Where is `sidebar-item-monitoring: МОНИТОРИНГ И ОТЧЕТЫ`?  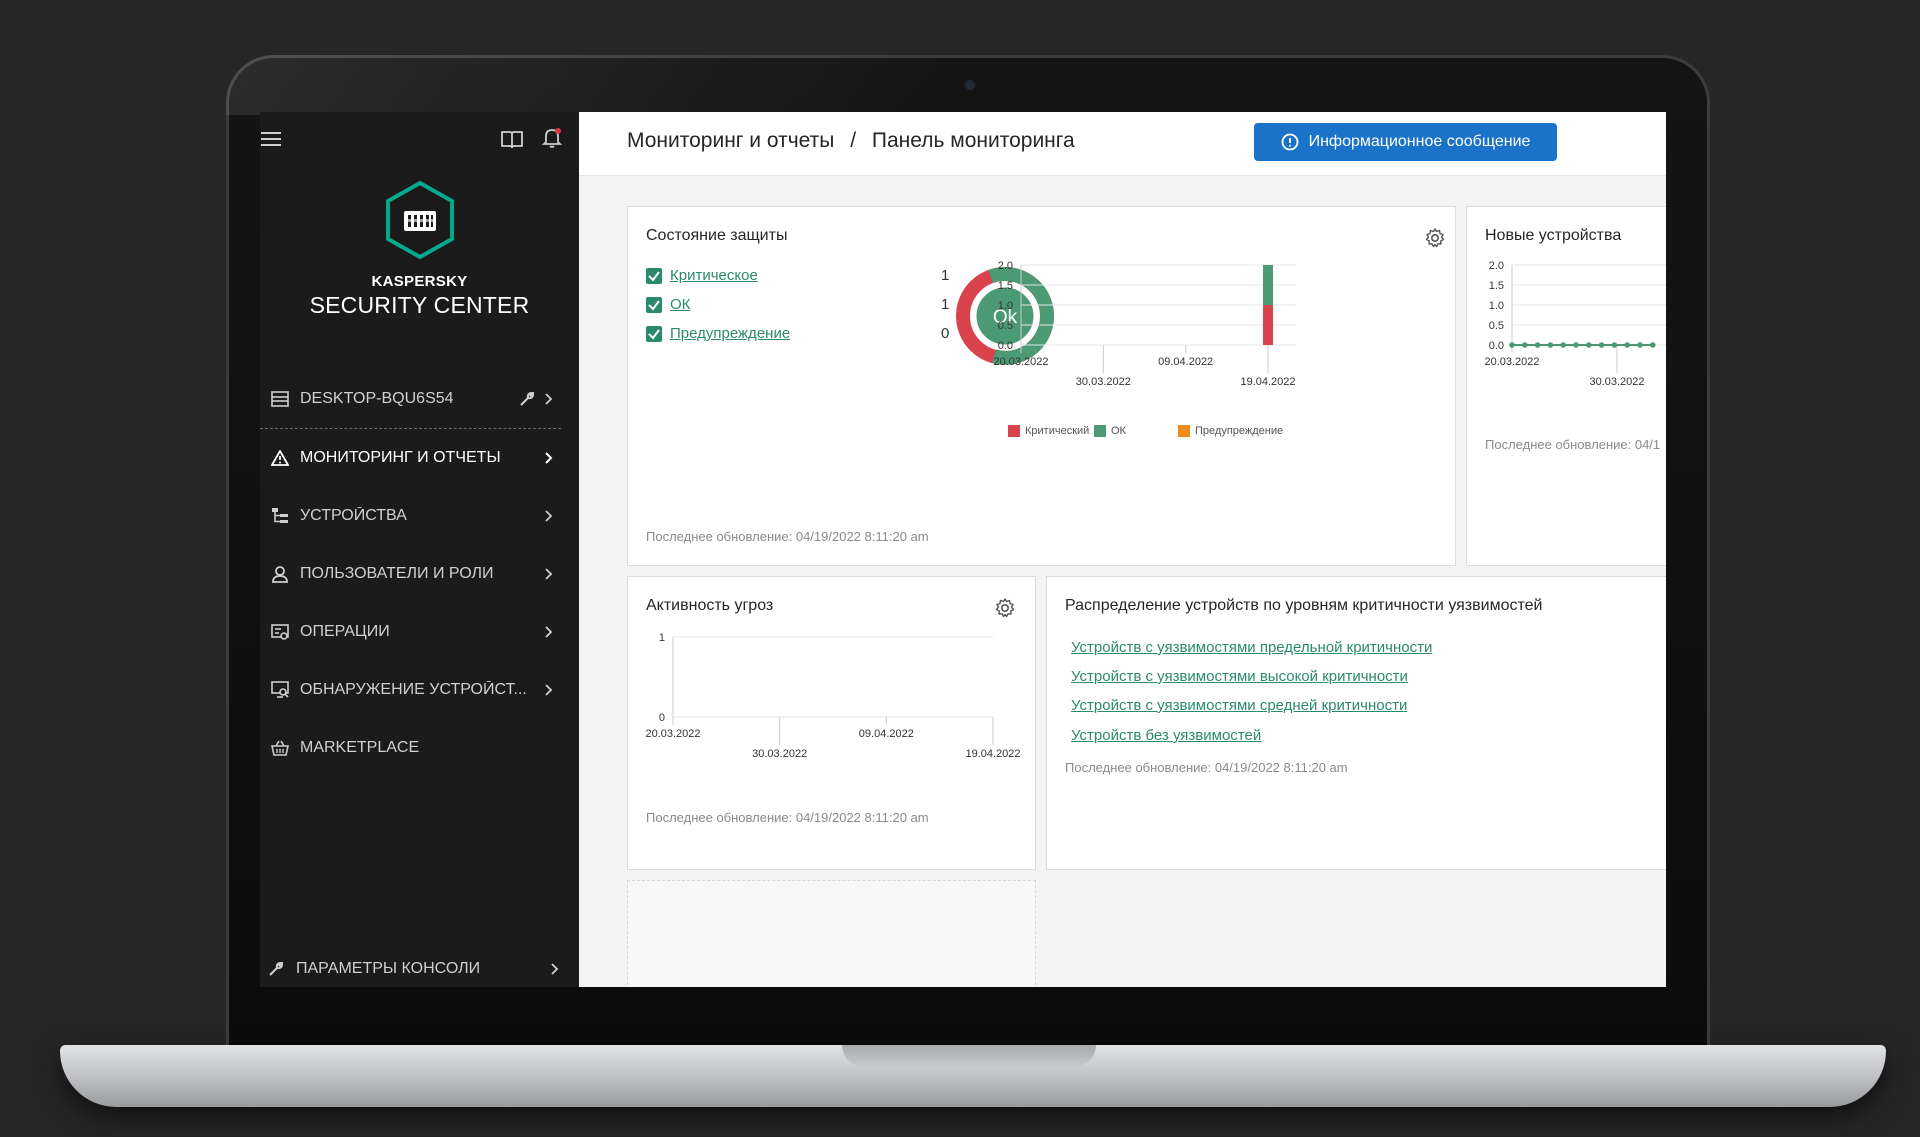
sidebar-item-monitoring: МОНИТОРИНГ И ОТЧЕТЫ is located at coordinates (419, 458).